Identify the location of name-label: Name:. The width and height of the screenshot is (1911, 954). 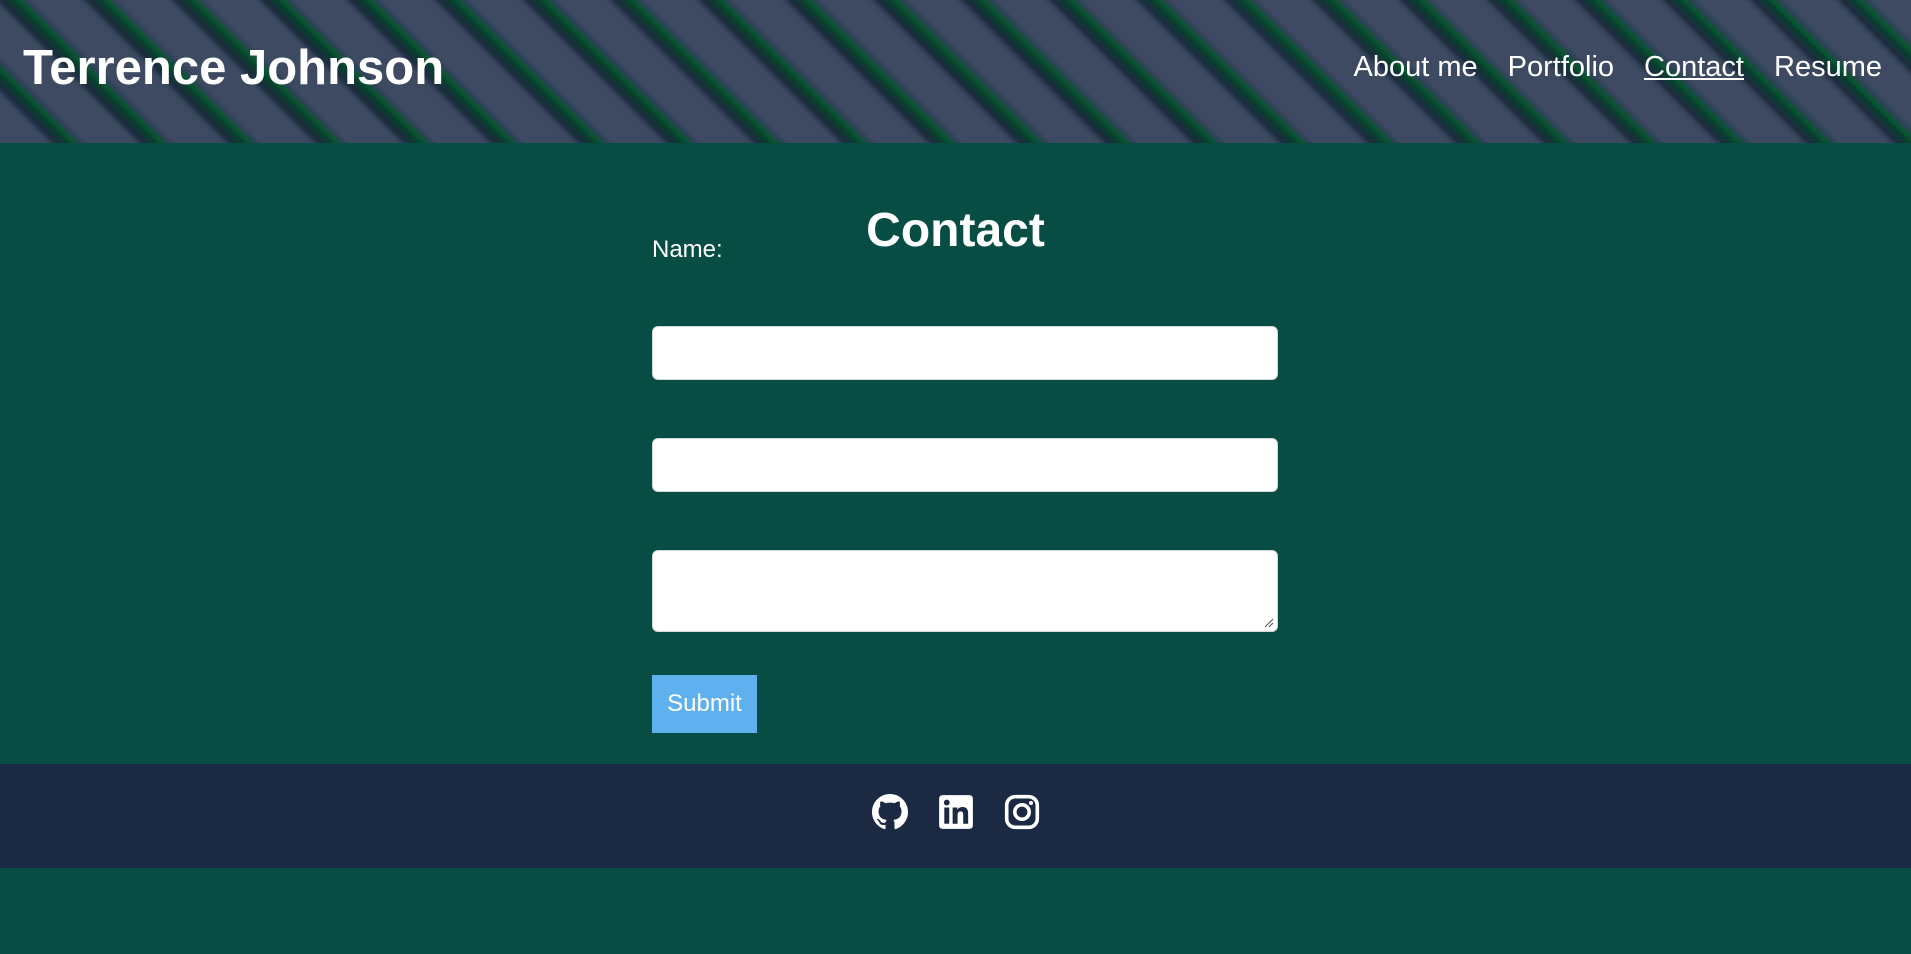
(687, 249).